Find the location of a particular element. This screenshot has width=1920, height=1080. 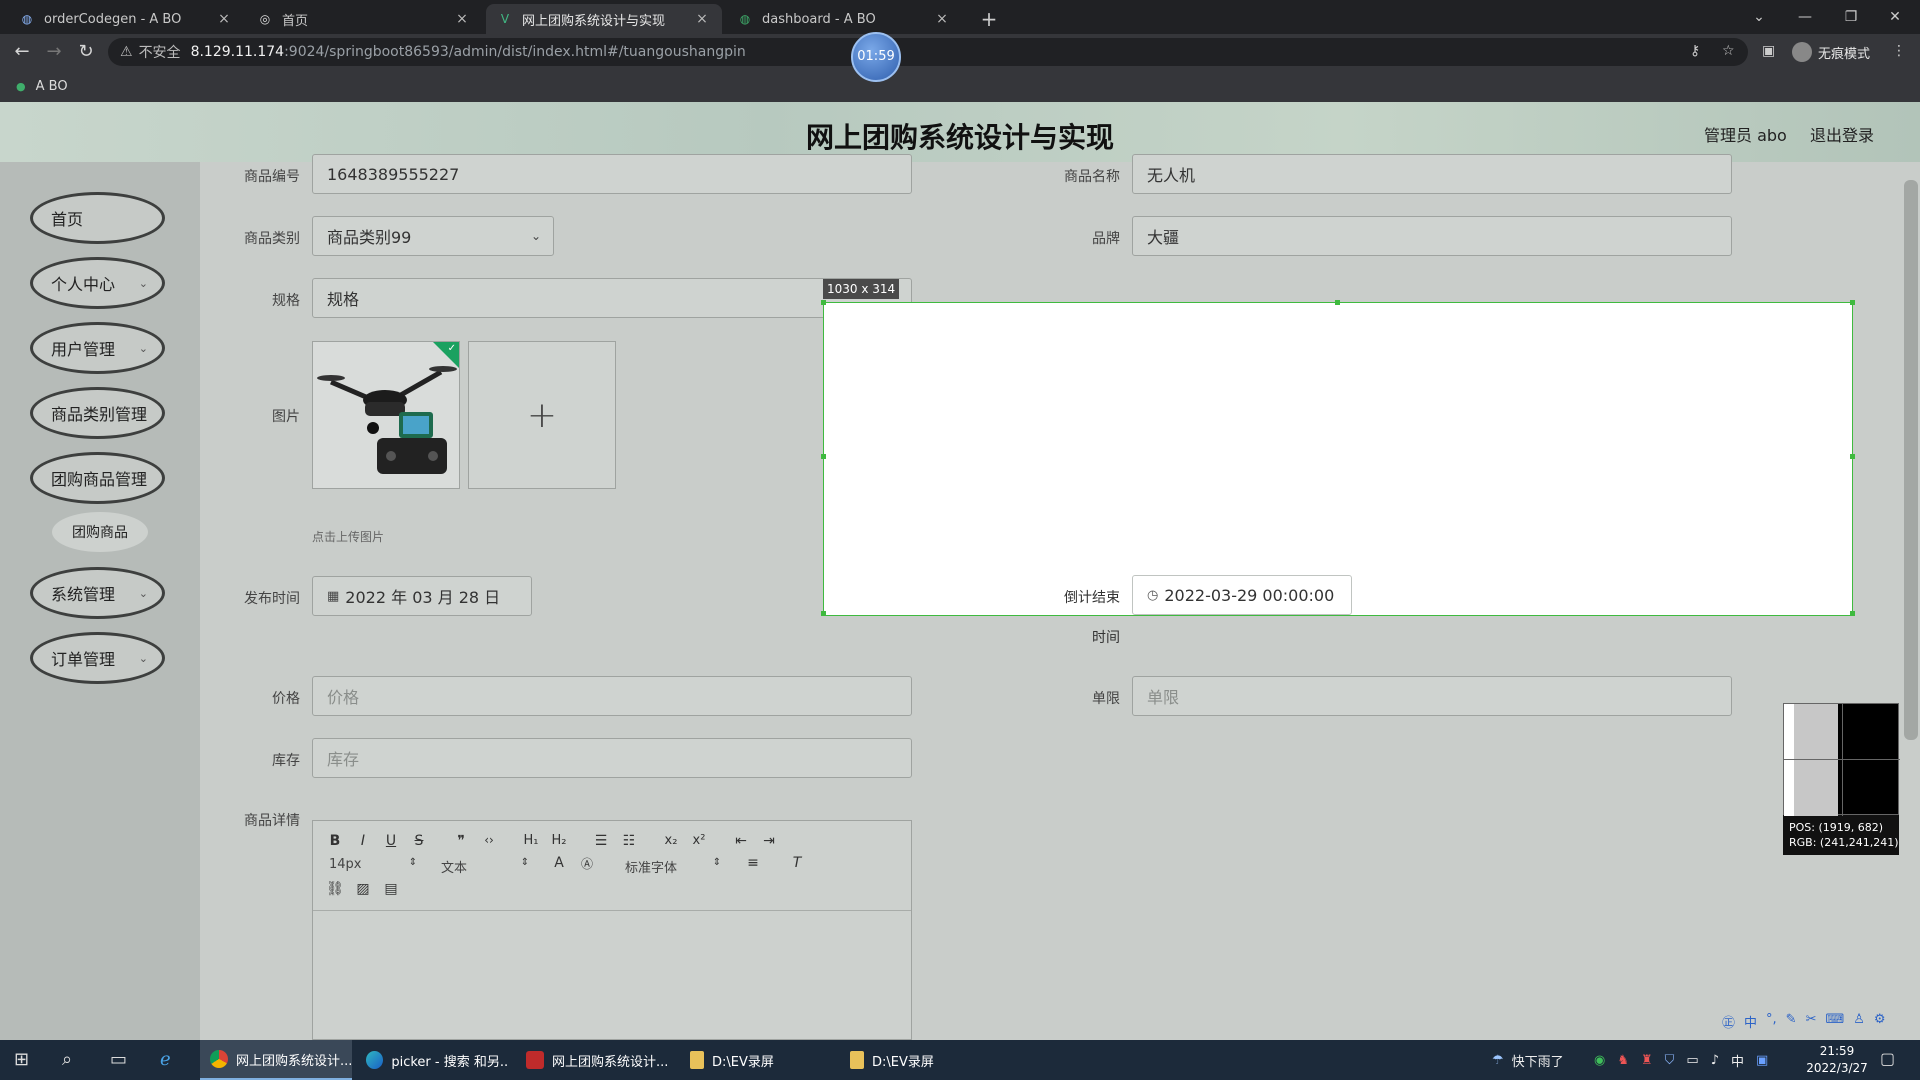

sidebar-item-groupbuy-management: 团购商品管理 ⌃ is located at coordinates (97, 478).